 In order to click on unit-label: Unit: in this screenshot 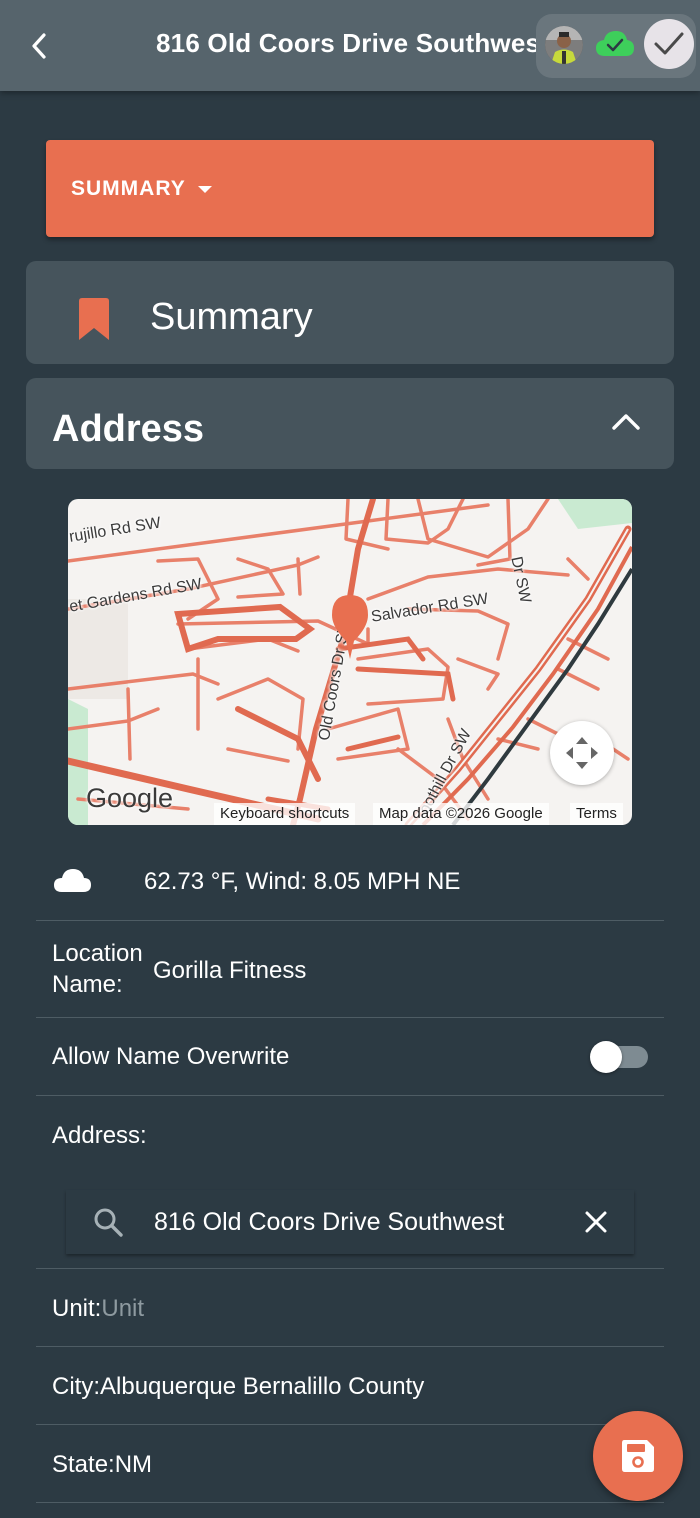, I will do `click(77, 1308)`.